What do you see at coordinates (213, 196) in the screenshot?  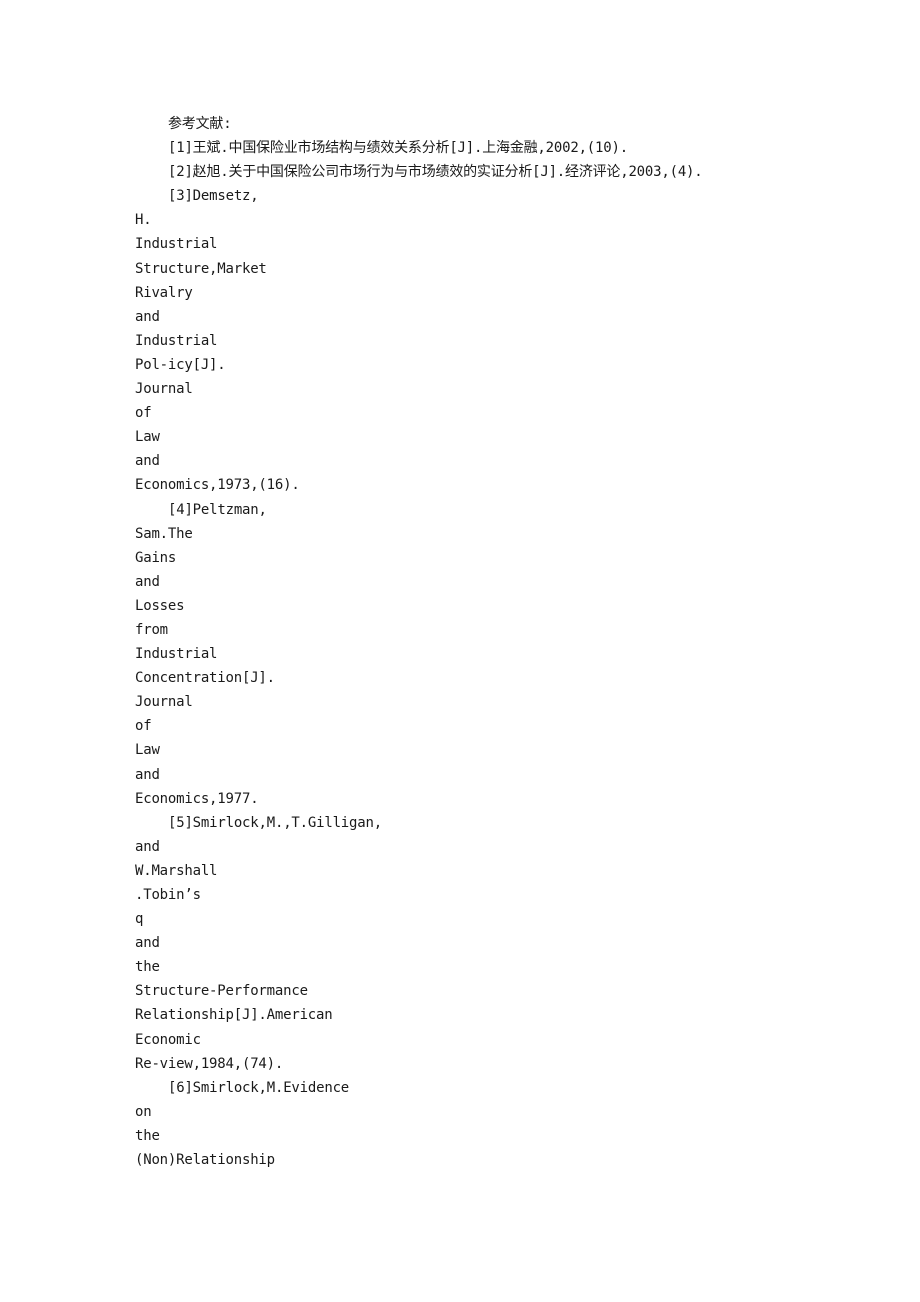 I see `reference-first-line: [3]Demsetz,` at bounding box center [213, 196].